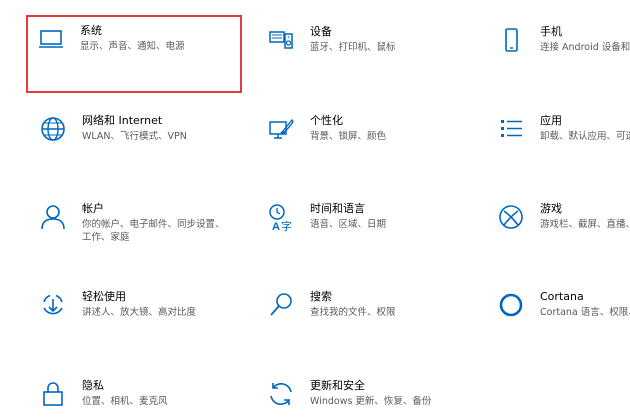 The height and width of the screenshot is (420, 630). Describe the element at coordinates (585, 312) in the screenshot. I see `tile-cortana-desc: Cortana 语言、权限、` at that location.